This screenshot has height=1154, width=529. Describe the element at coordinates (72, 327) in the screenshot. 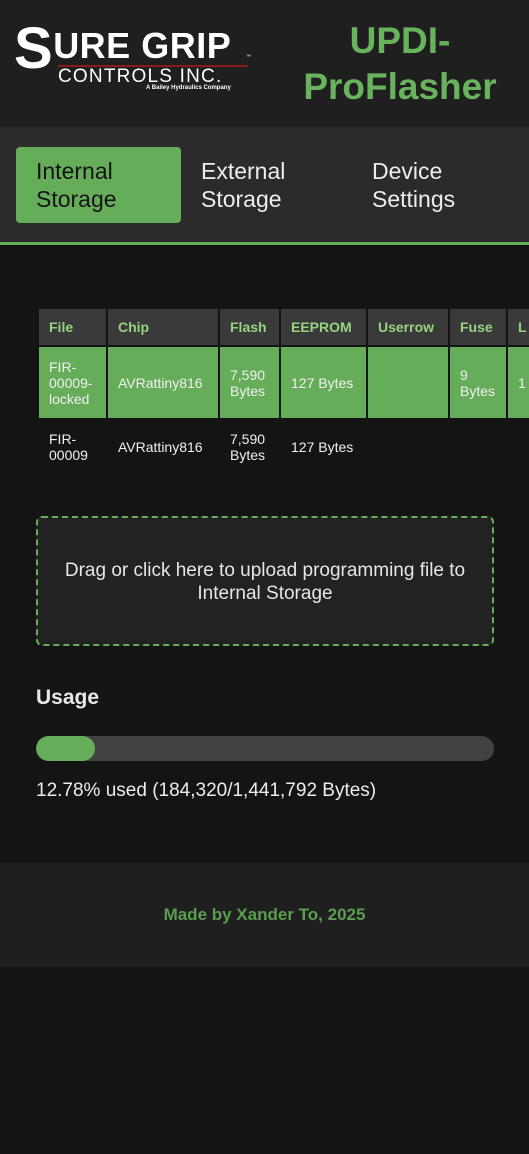

I see `column-header-file: File` at that location.